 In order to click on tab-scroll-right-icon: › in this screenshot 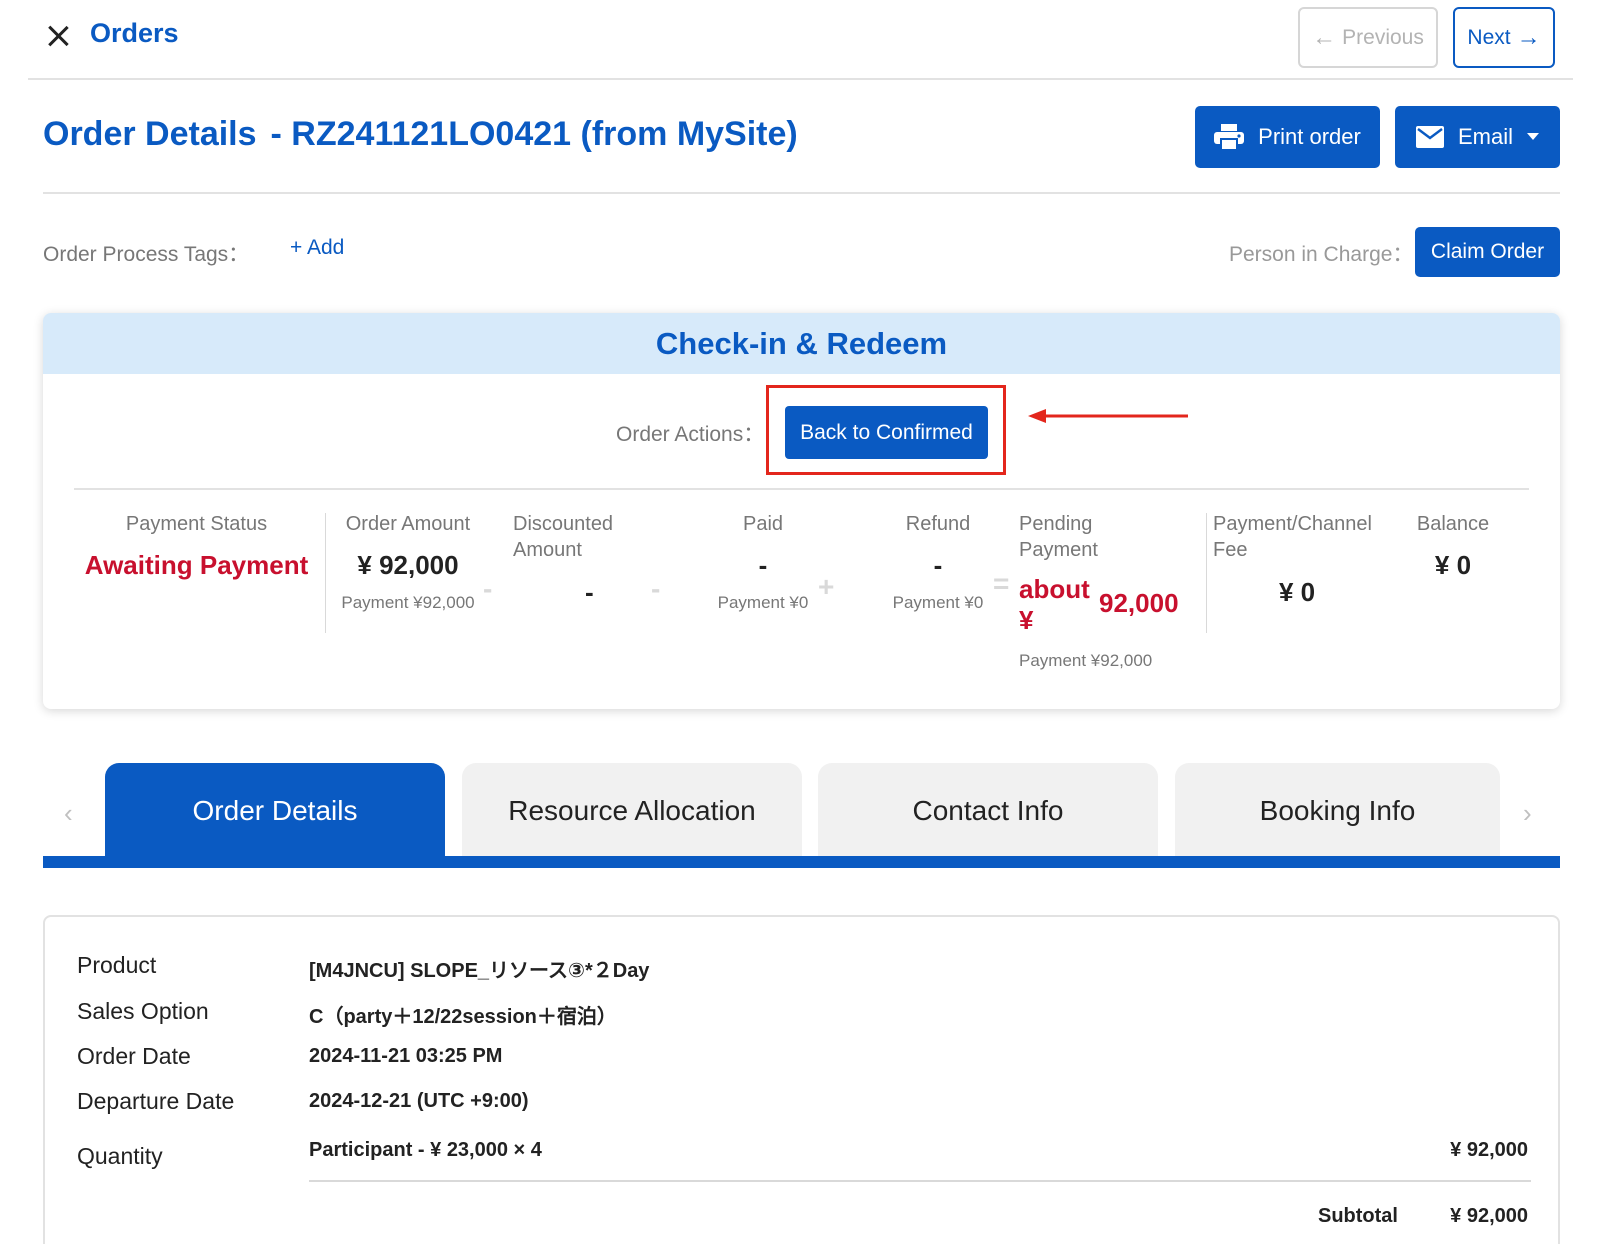, I will do `click(1527, 813)`.